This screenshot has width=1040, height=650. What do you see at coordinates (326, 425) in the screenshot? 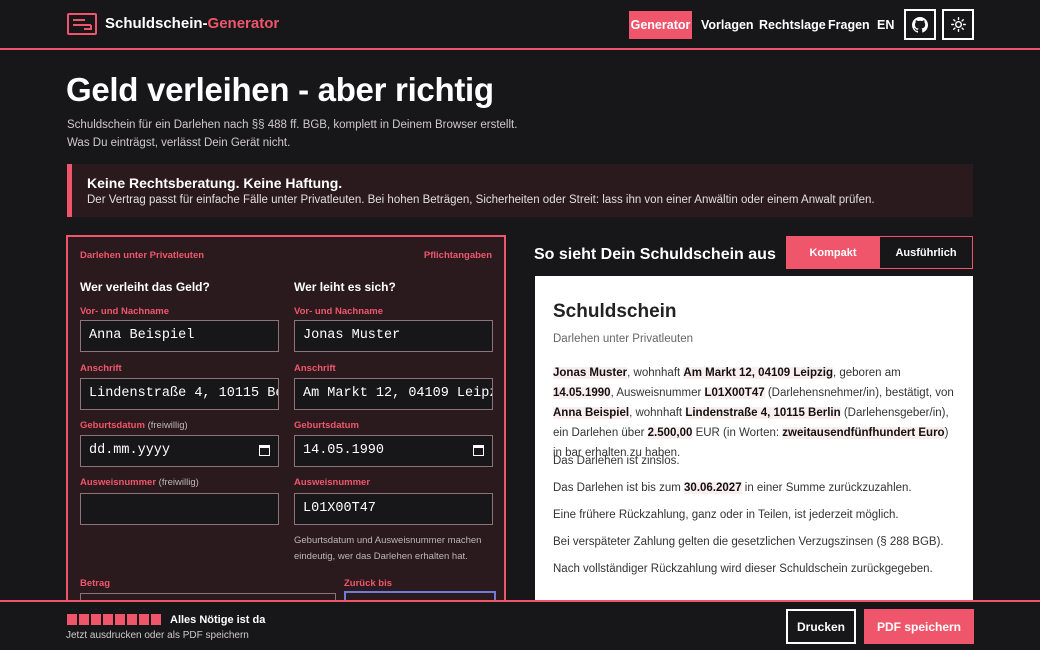
I see `borrower-birth-label: Geburtsdatum` at bounding box center [326, 425].